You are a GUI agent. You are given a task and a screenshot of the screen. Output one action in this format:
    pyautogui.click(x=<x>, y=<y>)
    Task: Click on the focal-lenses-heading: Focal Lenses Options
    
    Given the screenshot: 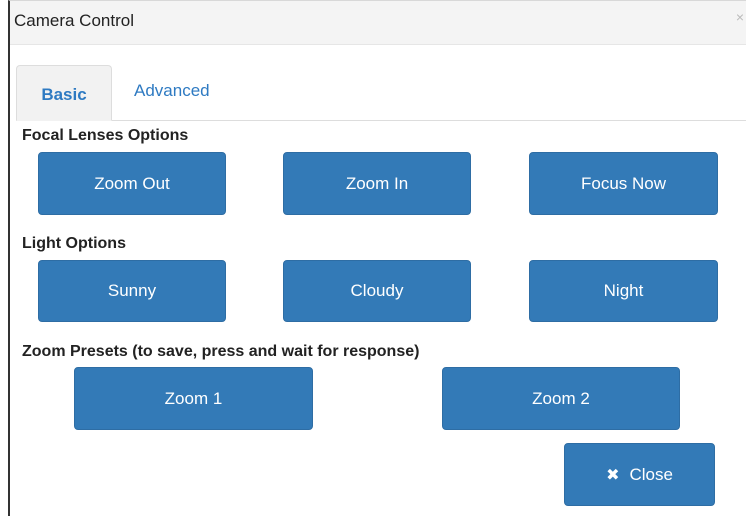 What is the action you would take?
    pyautogui.click(x=105, y=135)
    